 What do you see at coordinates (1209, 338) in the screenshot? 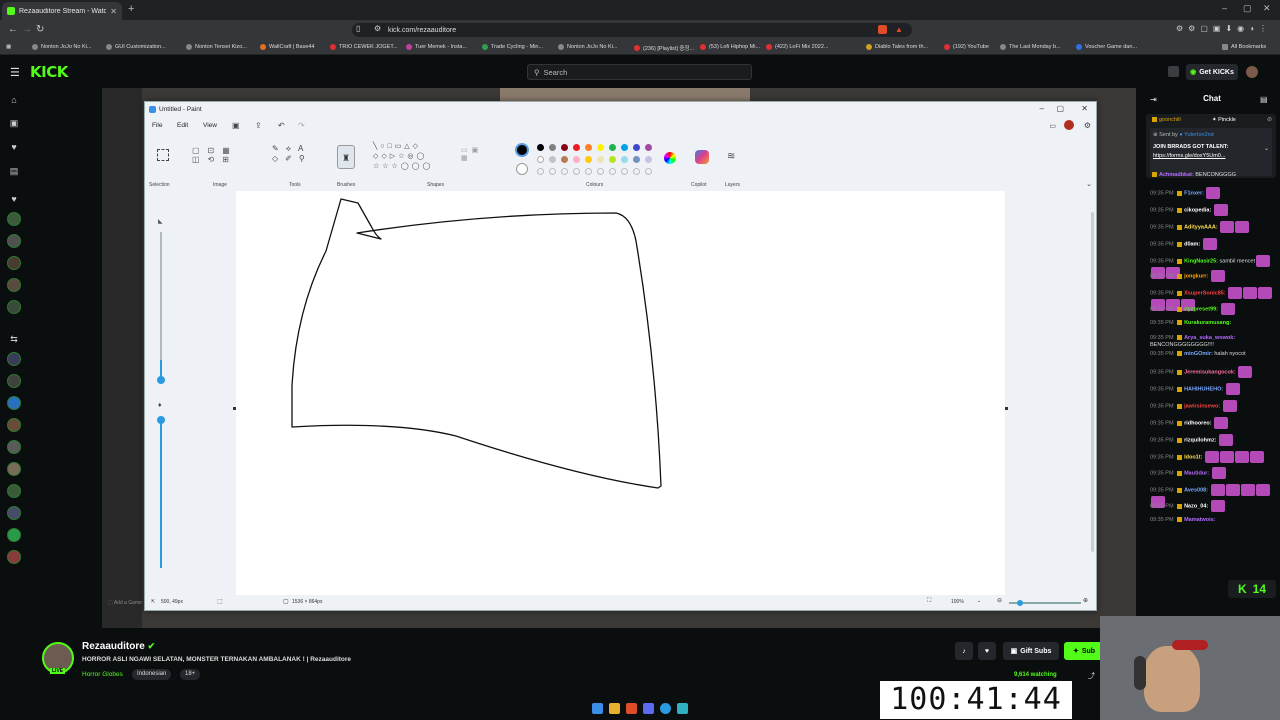
I see `message-username: Arya_suka_wowok:` at bounding box center [1209, 338].